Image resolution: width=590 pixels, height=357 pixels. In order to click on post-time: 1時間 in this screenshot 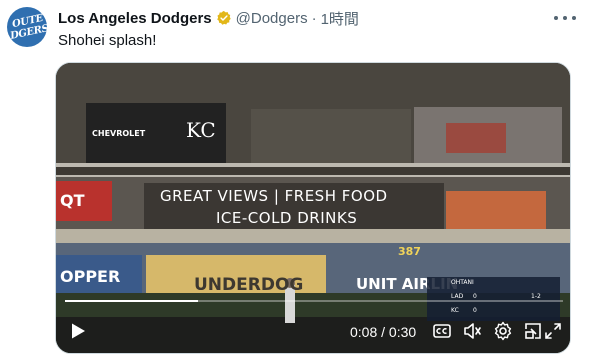, I will do `click(340, 18)`.